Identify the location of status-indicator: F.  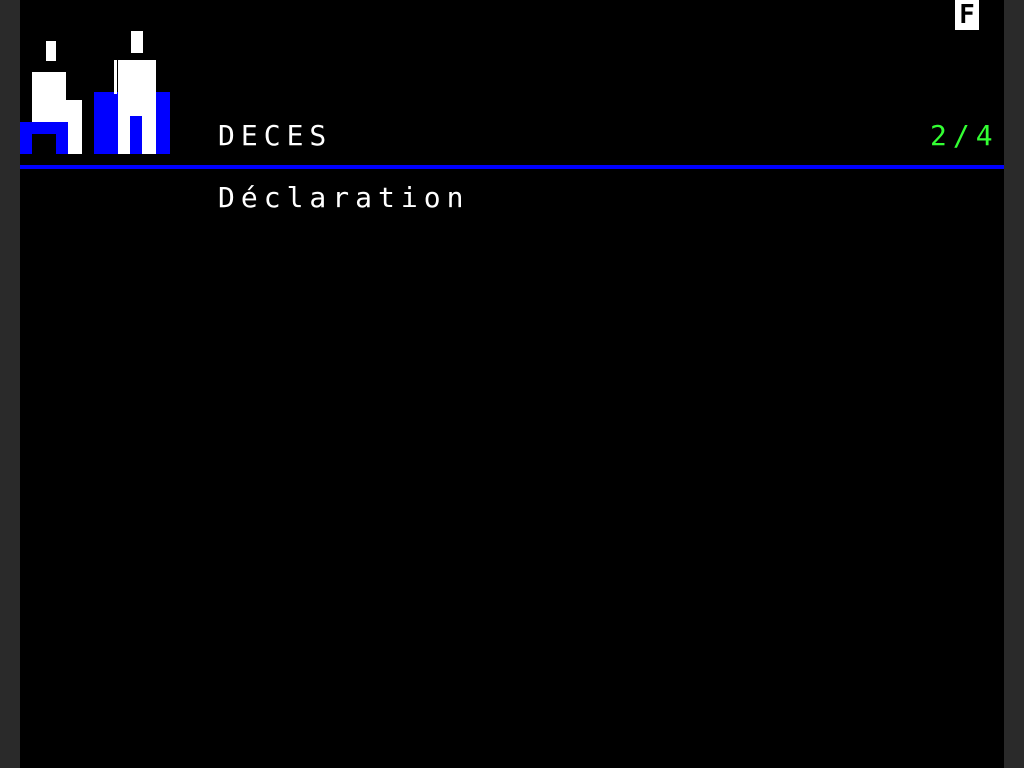
(967, 15).